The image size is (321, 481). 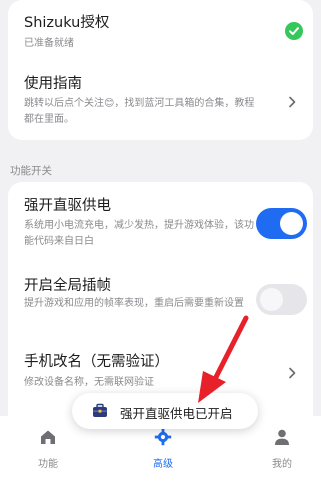 What do you see at coordinates (294, 31) in the screenshot?
I see `check-icon` at bounding box center [294, 31].